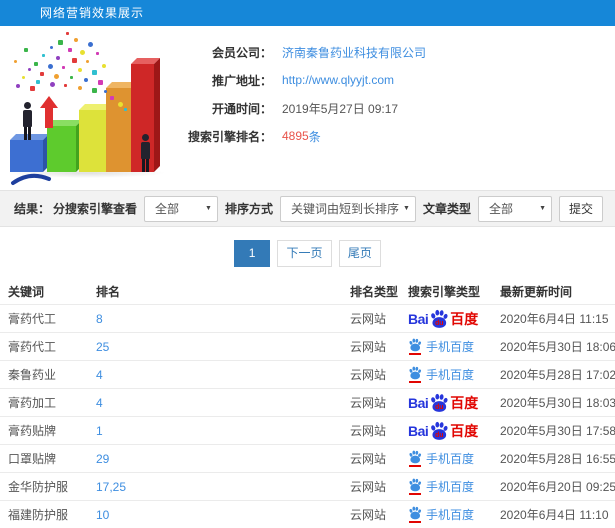 Image resolution: width=615 pixels, height=528 pixels. What do you see at coordinates (446, 292) in the screenshot?
I see `col-engine-type: 搜索引擎类型` at bounding box center [446, 292].